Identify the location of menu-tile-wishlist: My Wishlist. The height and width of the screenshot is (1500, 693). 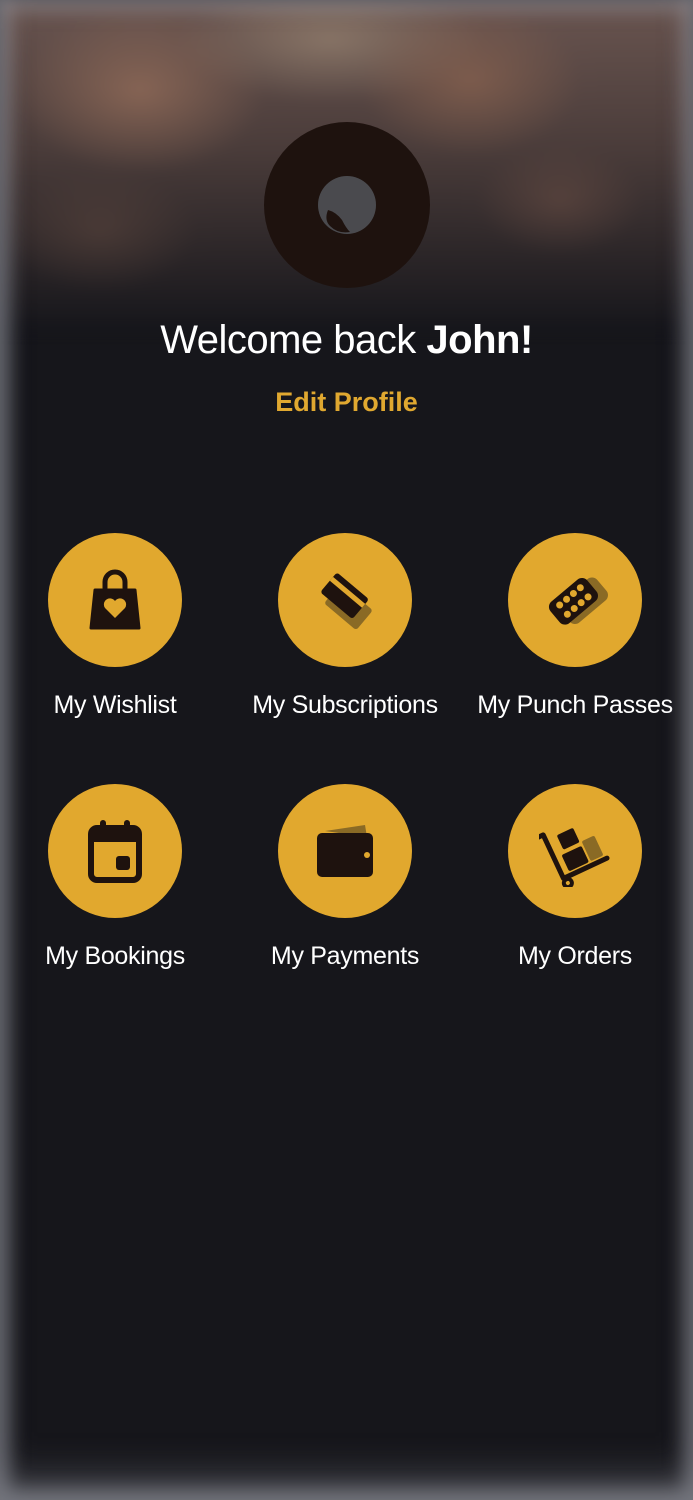
(115, 626).